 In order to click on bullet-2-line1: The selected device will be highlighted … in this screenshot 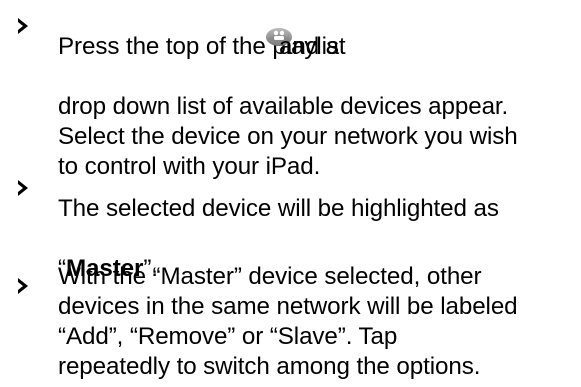, I will do `click(278, 208)`.